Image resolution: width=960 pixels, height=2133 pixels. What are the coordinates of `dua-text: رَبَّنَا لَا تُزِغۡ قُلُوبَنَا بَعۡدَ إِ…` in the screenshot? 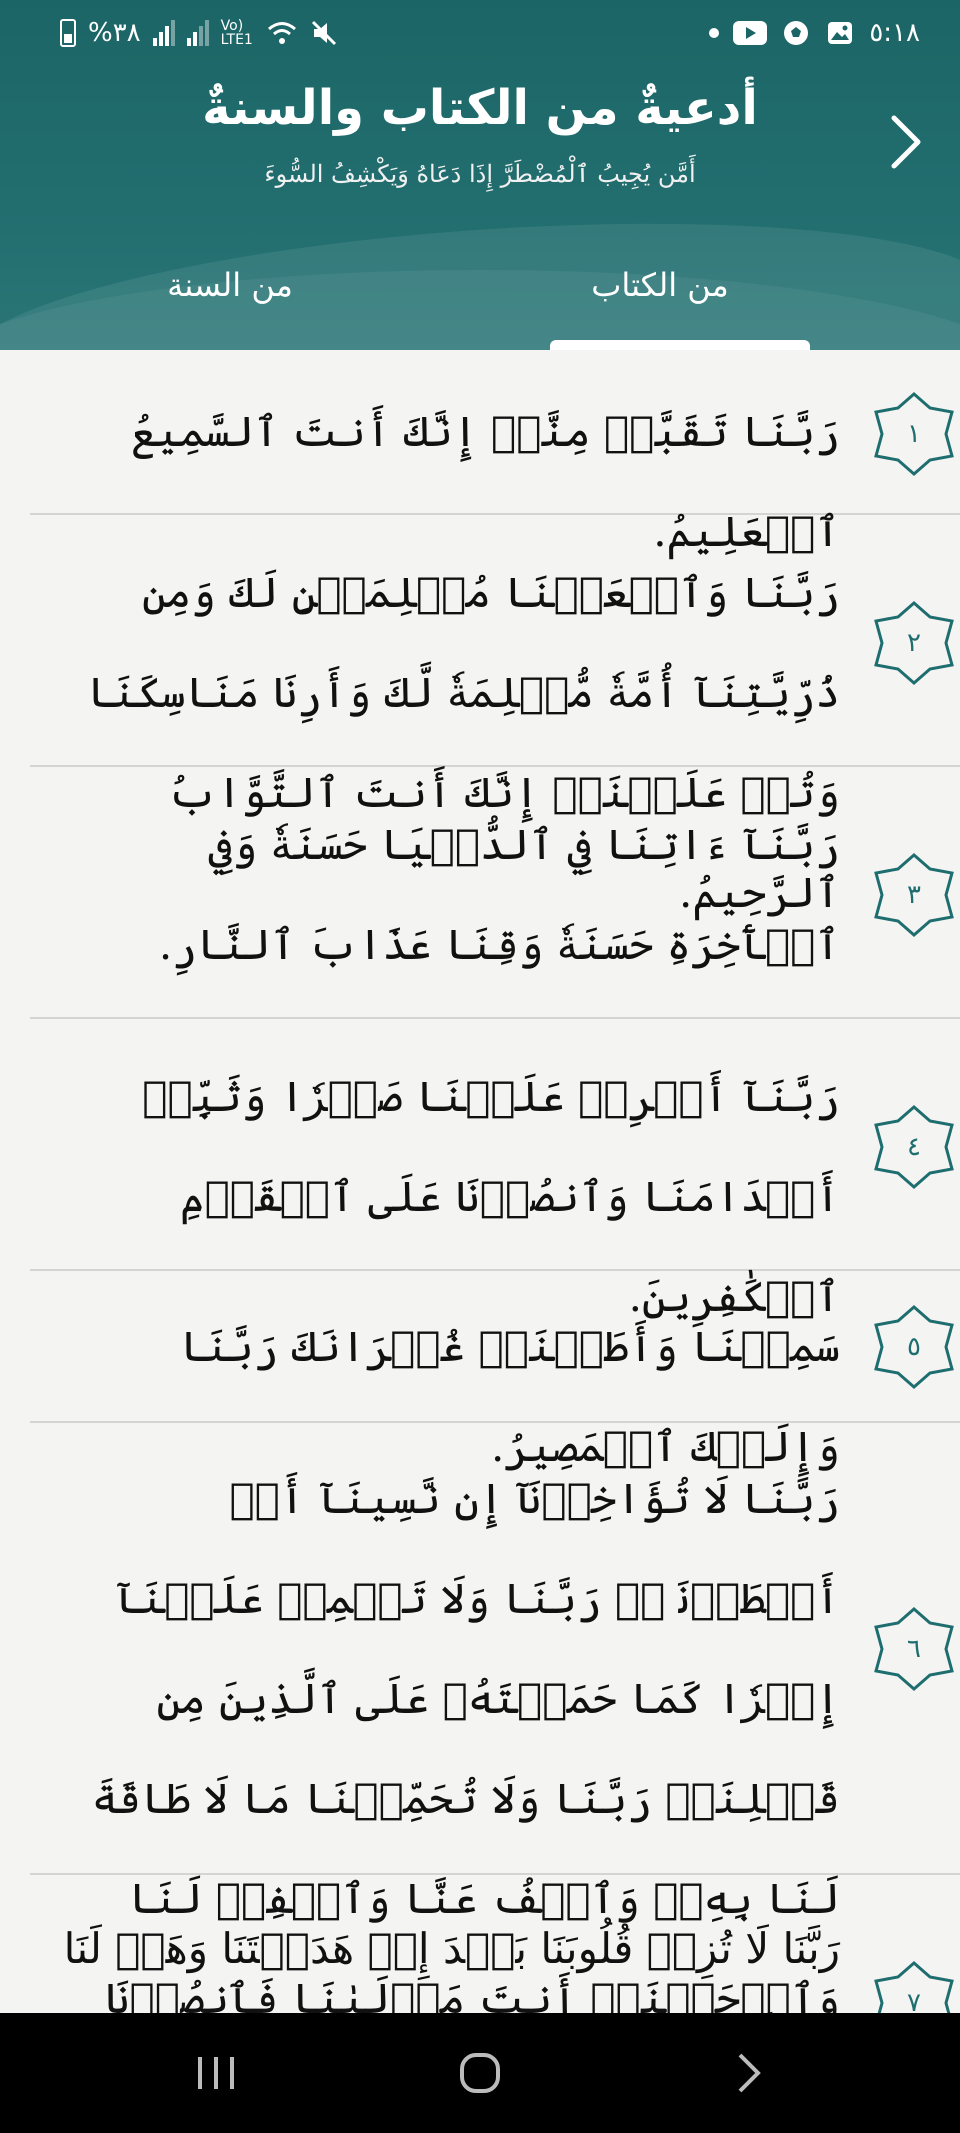 It's located at (451, 1948).